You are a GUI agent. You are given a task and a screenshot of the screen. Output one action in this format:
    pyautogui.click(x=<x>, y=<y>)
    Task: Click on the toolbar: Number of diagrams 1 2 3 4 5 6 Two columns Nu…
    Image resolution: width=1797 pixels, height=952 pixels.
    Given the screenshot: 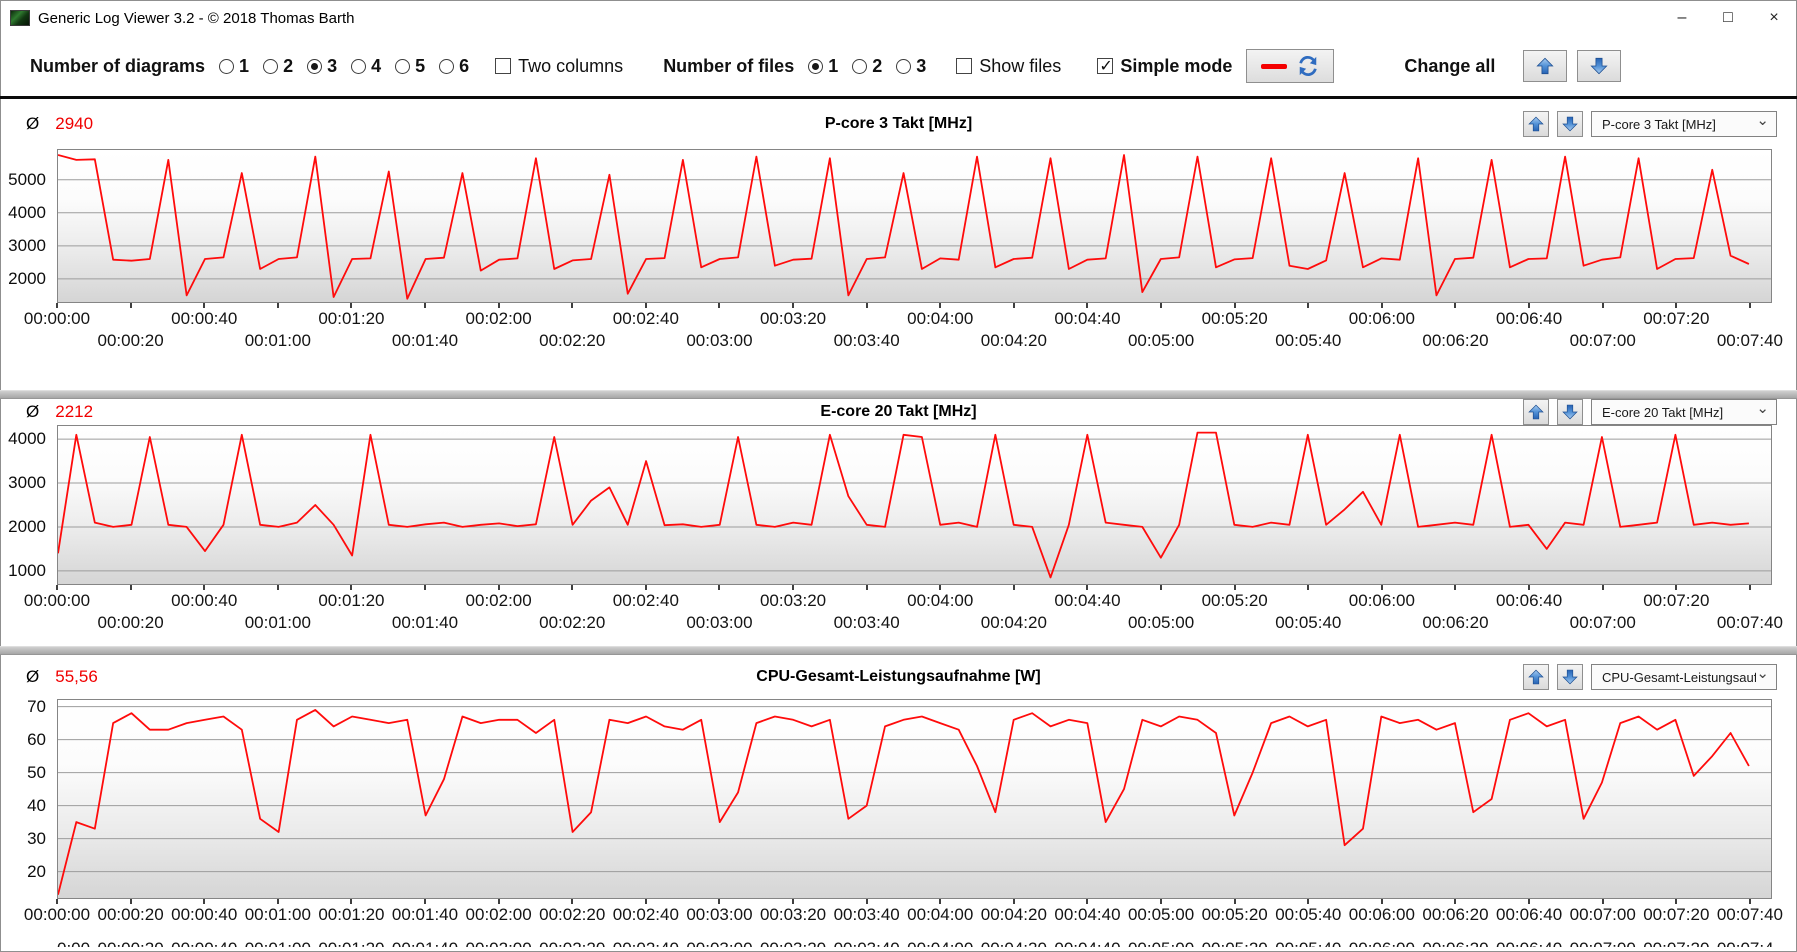 What is the action you would take?
    pyautogui.click(x=898, y=66)
    